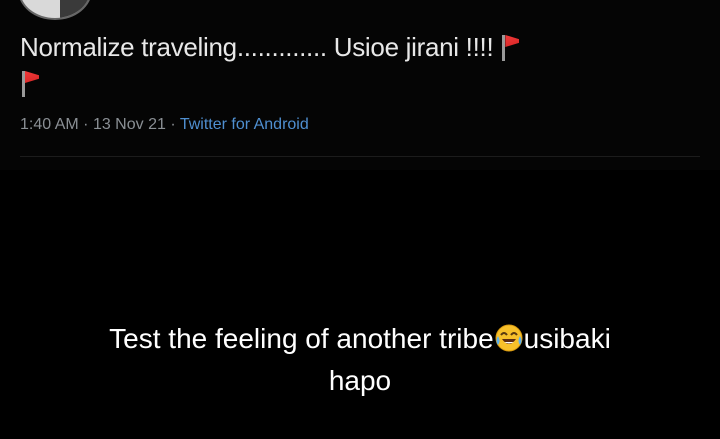 The height and width of the screenshot is (439, 720). What do you see at coordinates (567, 338) in the screenshot?
I see `caption-text-end: usibaki` at bounding box center [567, 338].